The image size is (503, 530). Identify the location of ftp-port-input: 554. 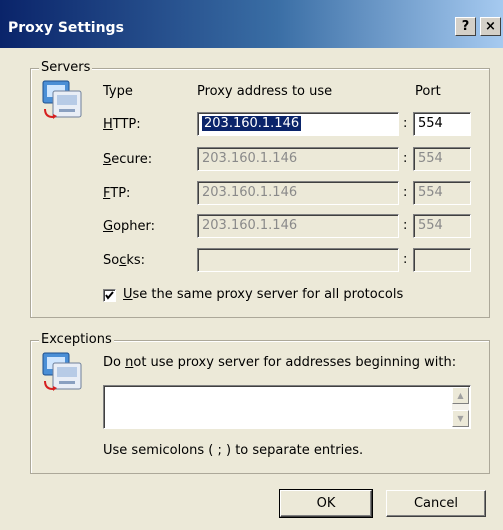
(442, 193).